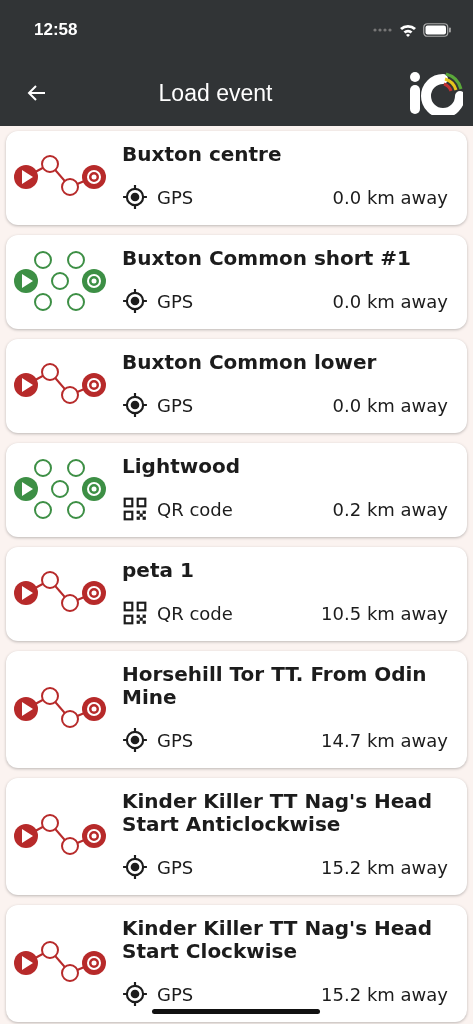  Describe the element at coordinates (215, 93) in the screenshot. I see `screen-title: Load event` at that location.